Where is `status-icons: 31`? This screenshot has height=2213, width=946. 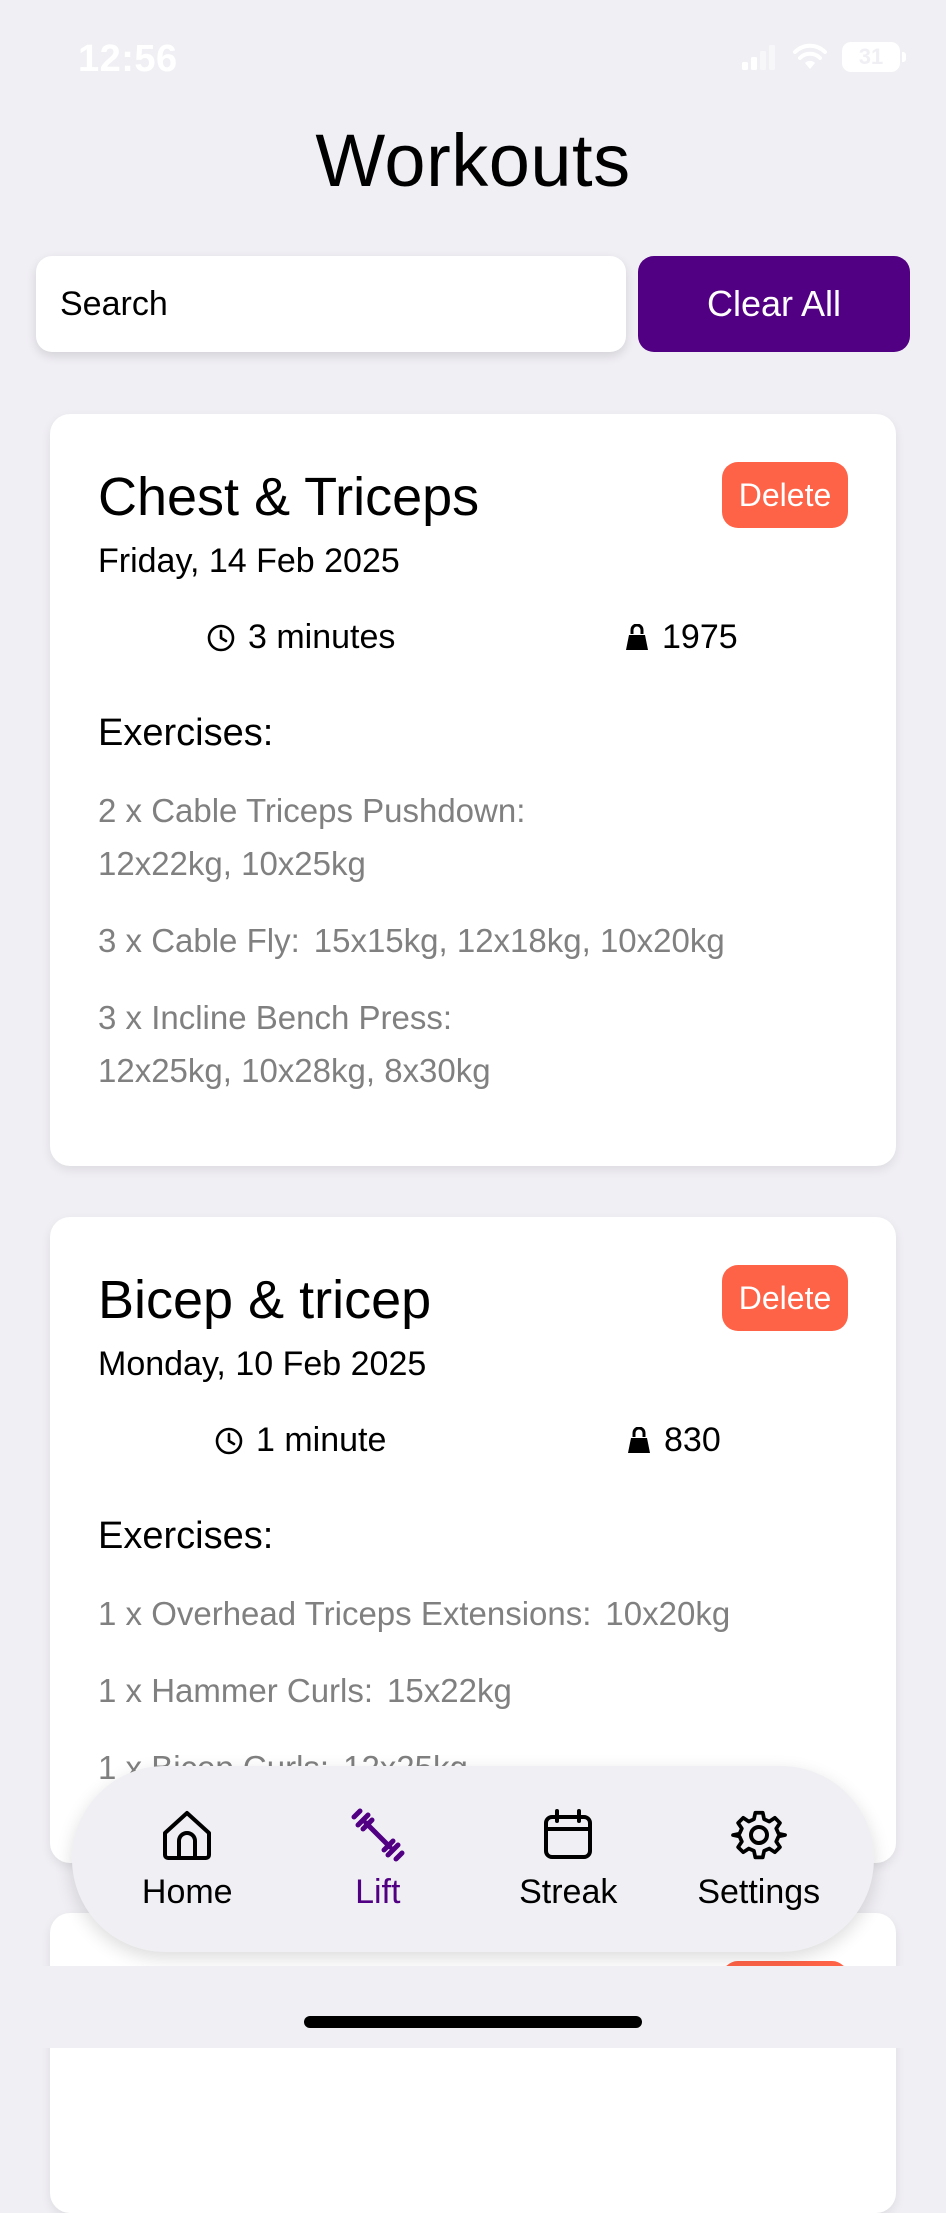 status-icons: 31 is located at coordinates (824, 57).